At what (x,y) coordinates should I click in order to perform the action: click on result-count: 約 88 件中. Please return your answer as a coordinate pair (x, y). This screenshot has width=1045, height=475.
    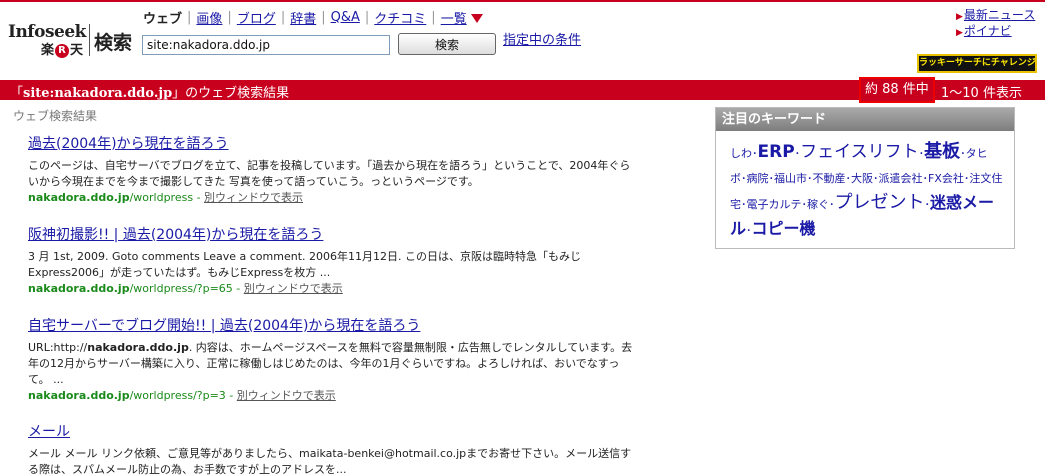
    Looking at the image, I should click on (897, 90).